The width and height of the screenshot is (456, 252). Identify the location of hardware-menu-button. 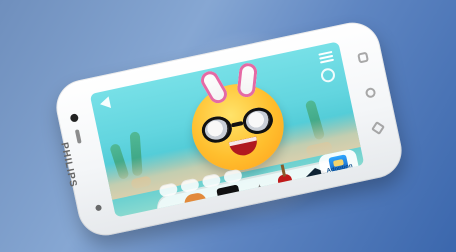
(363, 57).